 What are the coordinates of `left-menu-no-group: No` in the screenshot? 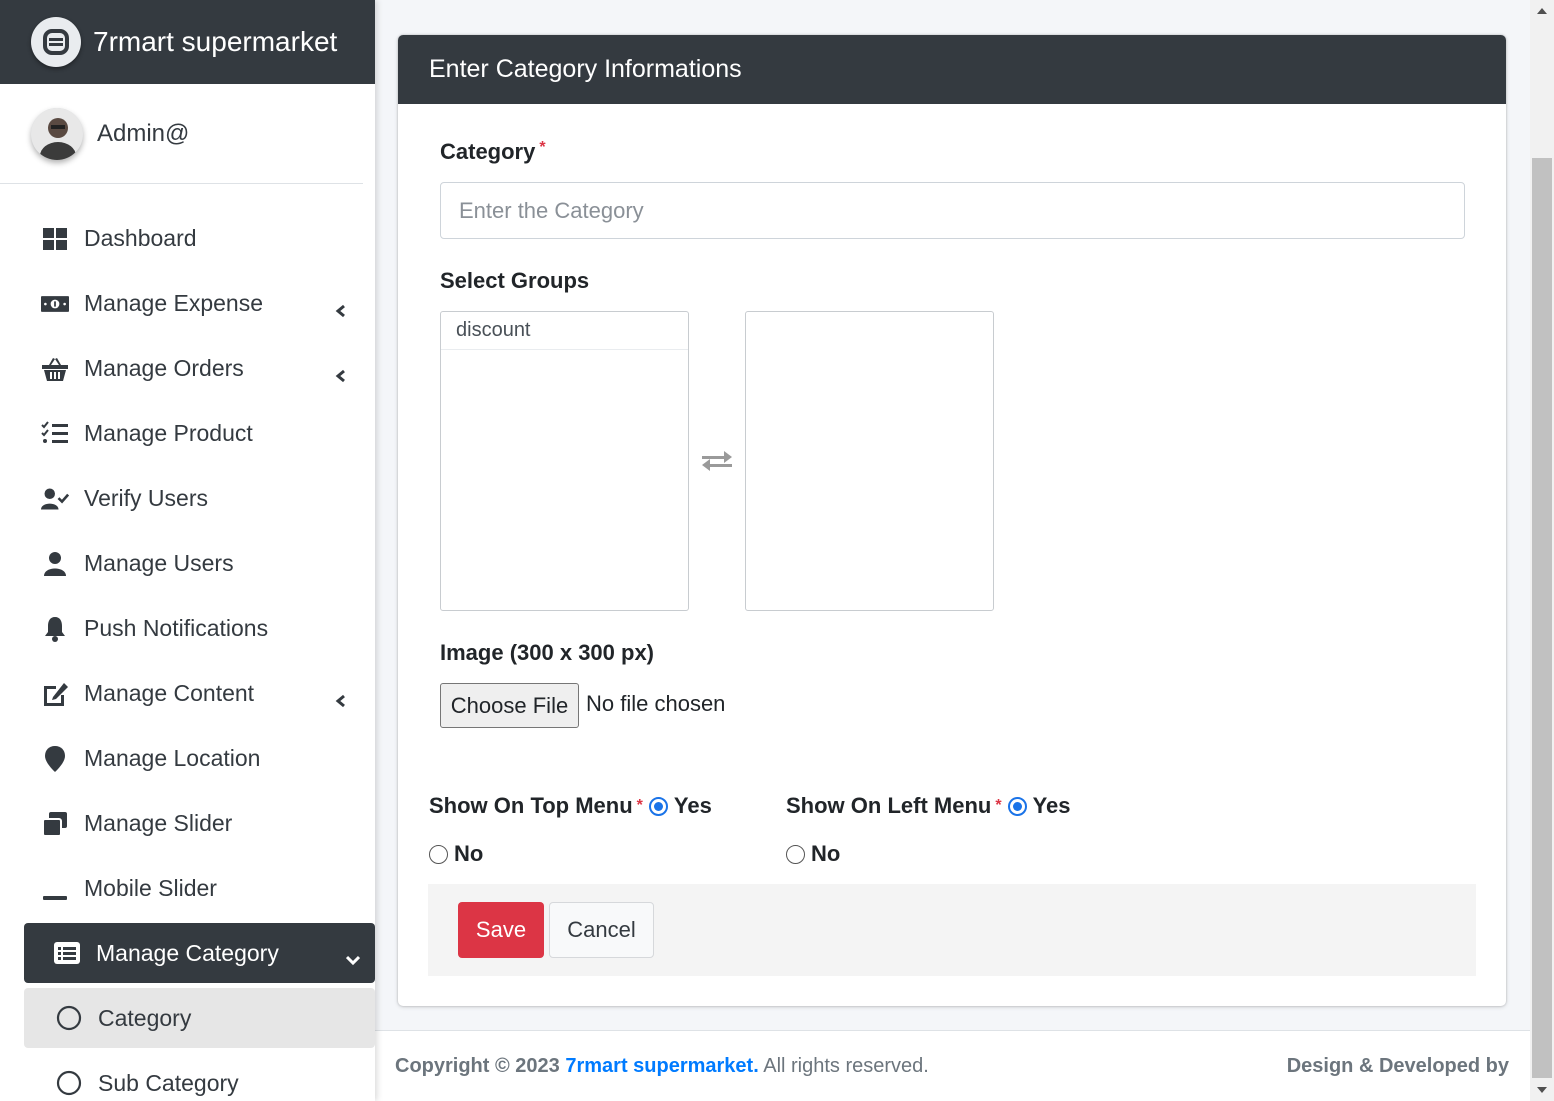 It's located at (813, 854).